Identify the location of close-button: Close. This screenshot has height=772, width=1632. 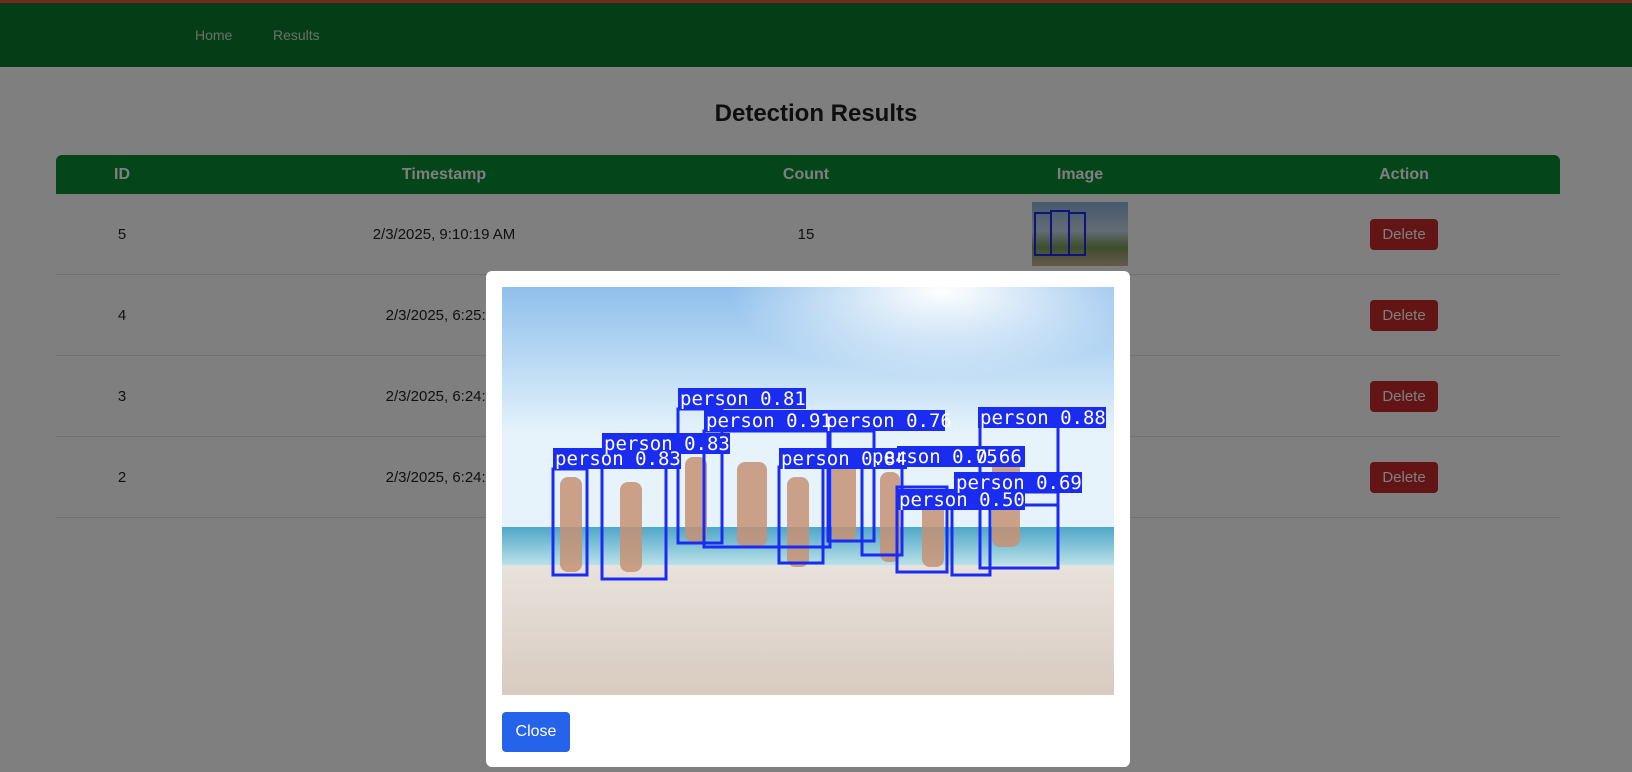
(536, 732).